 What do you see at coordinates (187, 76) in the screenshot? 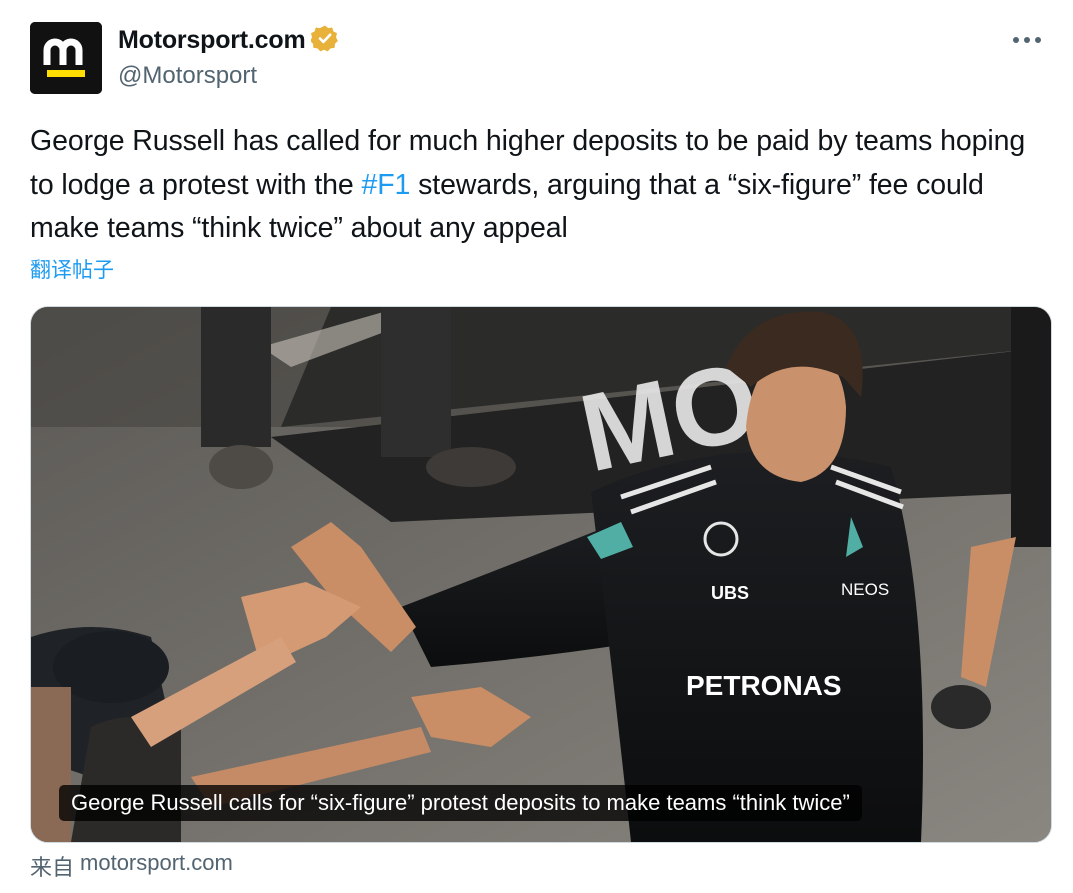
I see `account-handle: @Motorsport` at bounding box center [187, 76].